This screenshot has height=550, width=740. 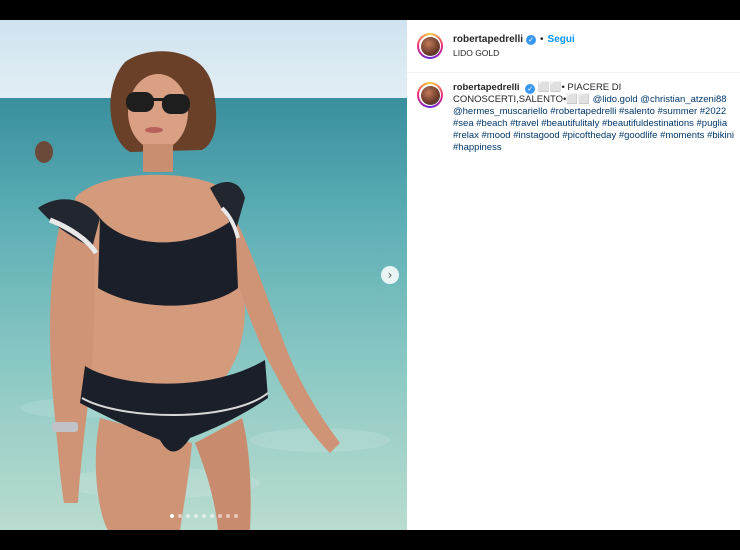 I want to click on follow-button: Segui, so click(x=561, y=39).